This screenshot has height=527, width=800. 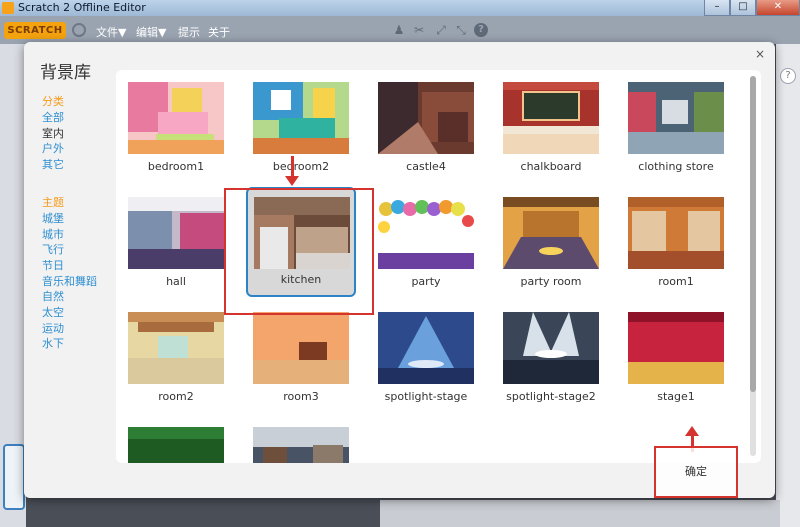 What do you see at coordinates (65, 73) in the screenshot?
I see `dialog-title: 背景库` at bounding box center [65, 73].